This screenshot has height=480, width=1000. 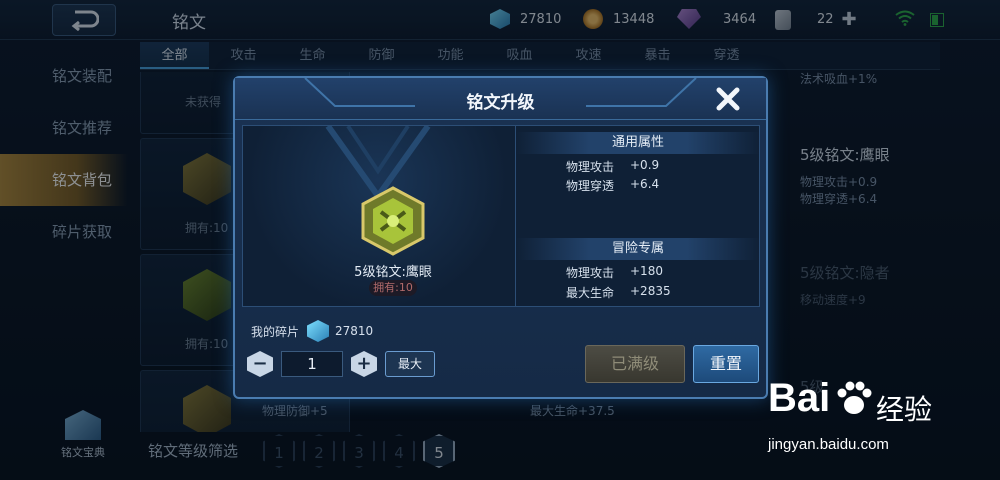 What do you see at coordinates (393, 272) in the screenshot?
I see `rune-name: 5级铭文:鹰眼` at bounding box center [393, 272].